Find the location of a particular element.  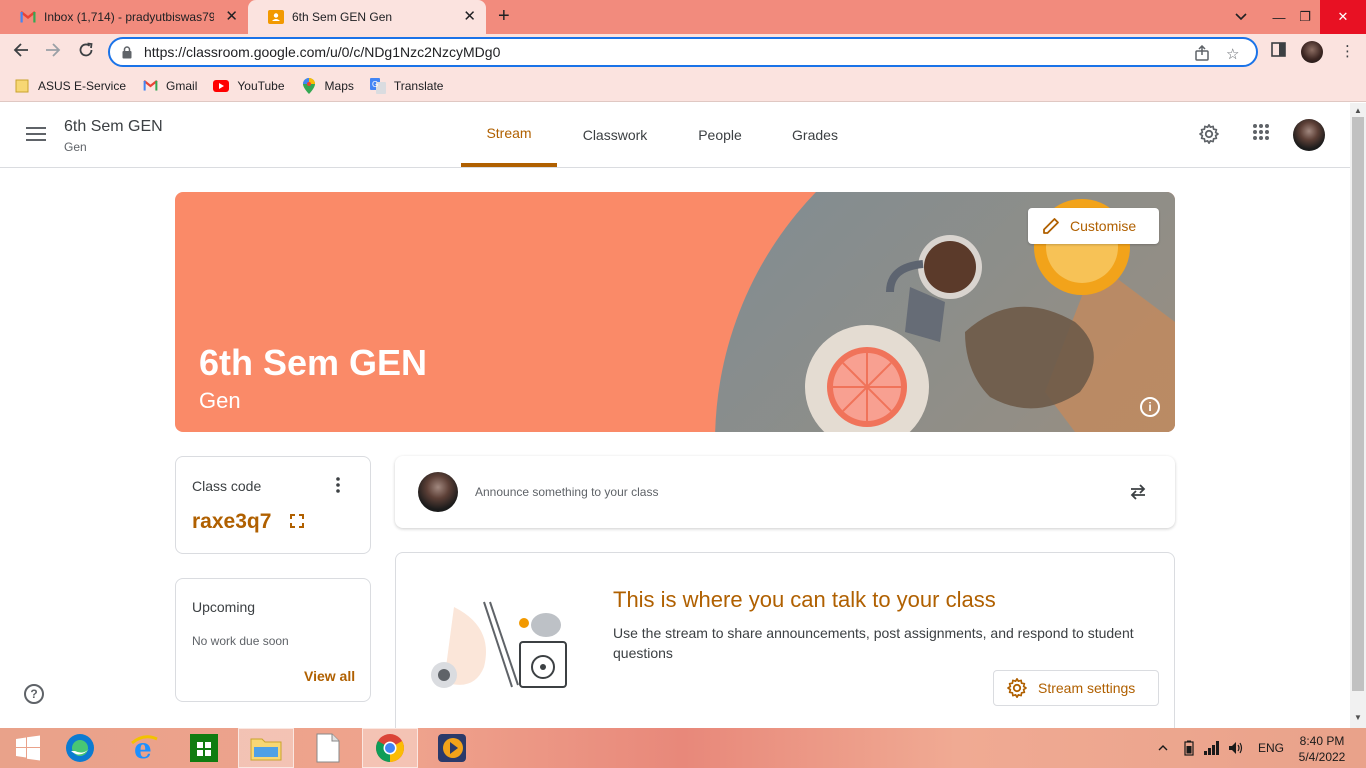

bookmark-asus-eservice: ASUS E-Service is located at coordinates (70, 86).